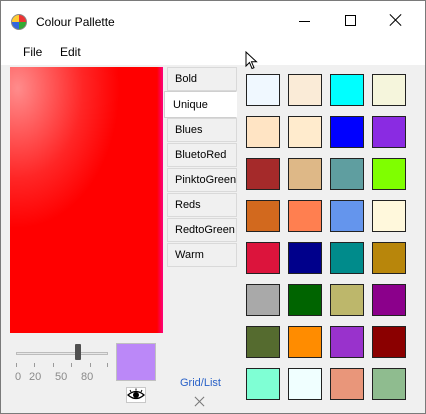 The width and height of the screenshot is (426, 414). I want to click on minimize-button, so click(304, 20).